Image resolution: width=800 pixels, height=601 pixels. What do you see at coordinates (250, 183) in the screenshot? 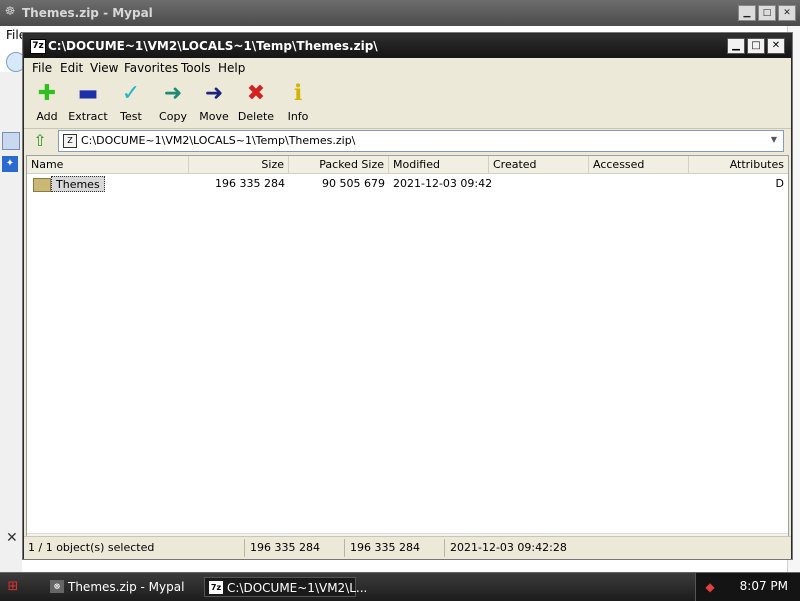
I see `row-size: 196 335 284` at bounding box center [250, 183].